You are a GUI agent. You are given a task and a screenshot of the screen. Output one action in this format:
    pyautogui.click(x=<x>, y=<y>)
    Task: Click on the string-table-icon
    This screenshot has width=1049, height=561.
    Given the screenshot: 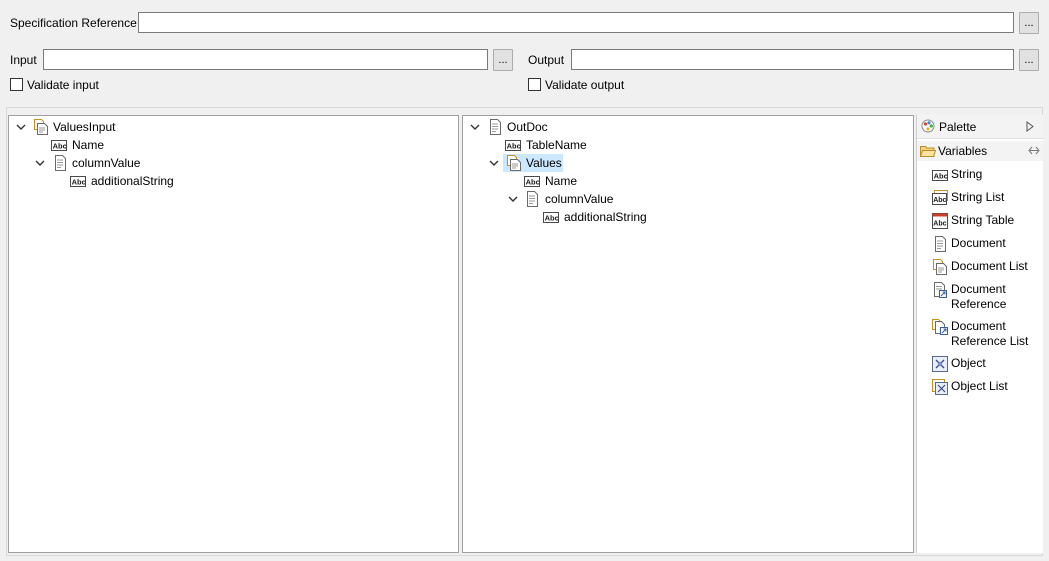 What is the action you would take?
    pyautogui.click(x=940, y=221)
    